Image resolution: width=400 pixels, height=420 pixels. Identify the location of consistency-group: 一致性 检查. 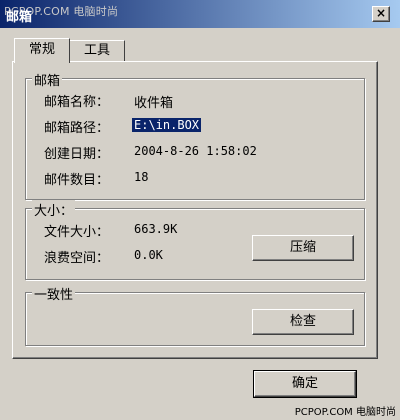
(195, 315).